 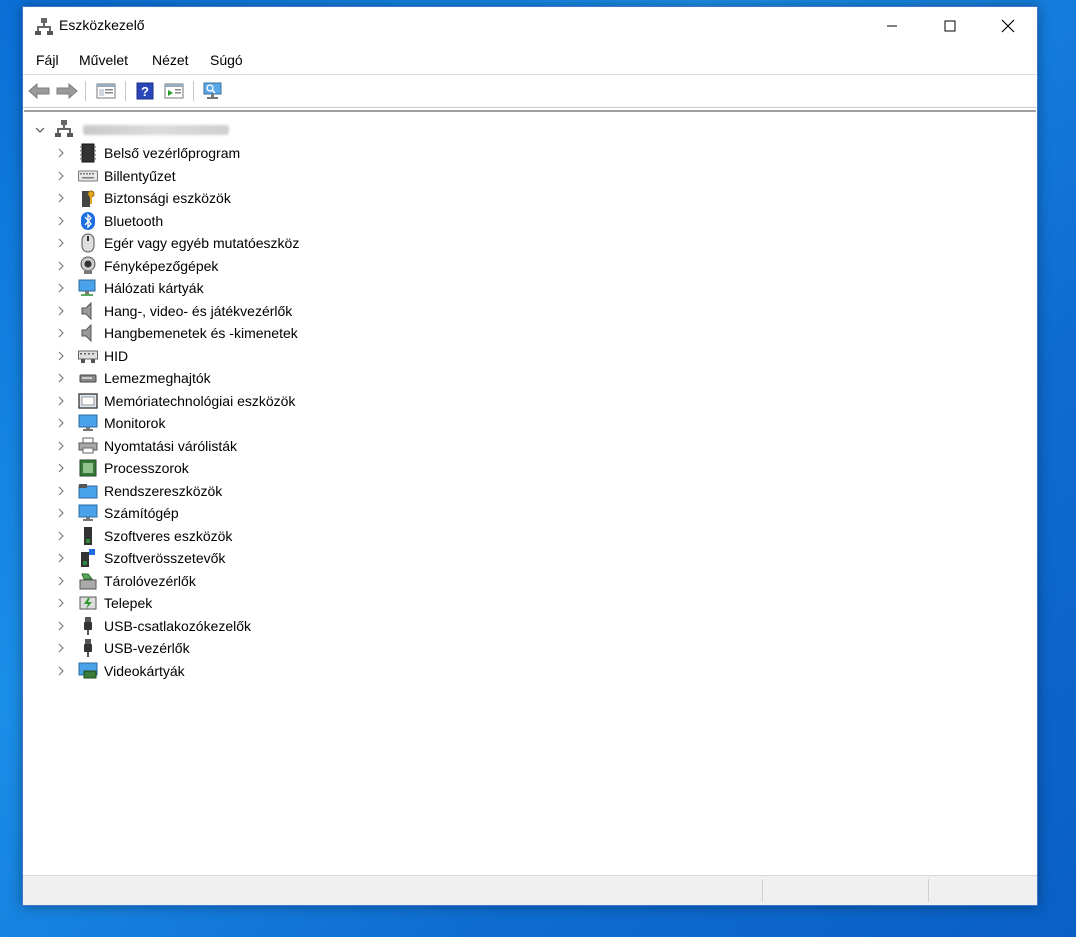 I want to click on device-category-label: Biztonsági eszközök, so click(x=167, y=198).